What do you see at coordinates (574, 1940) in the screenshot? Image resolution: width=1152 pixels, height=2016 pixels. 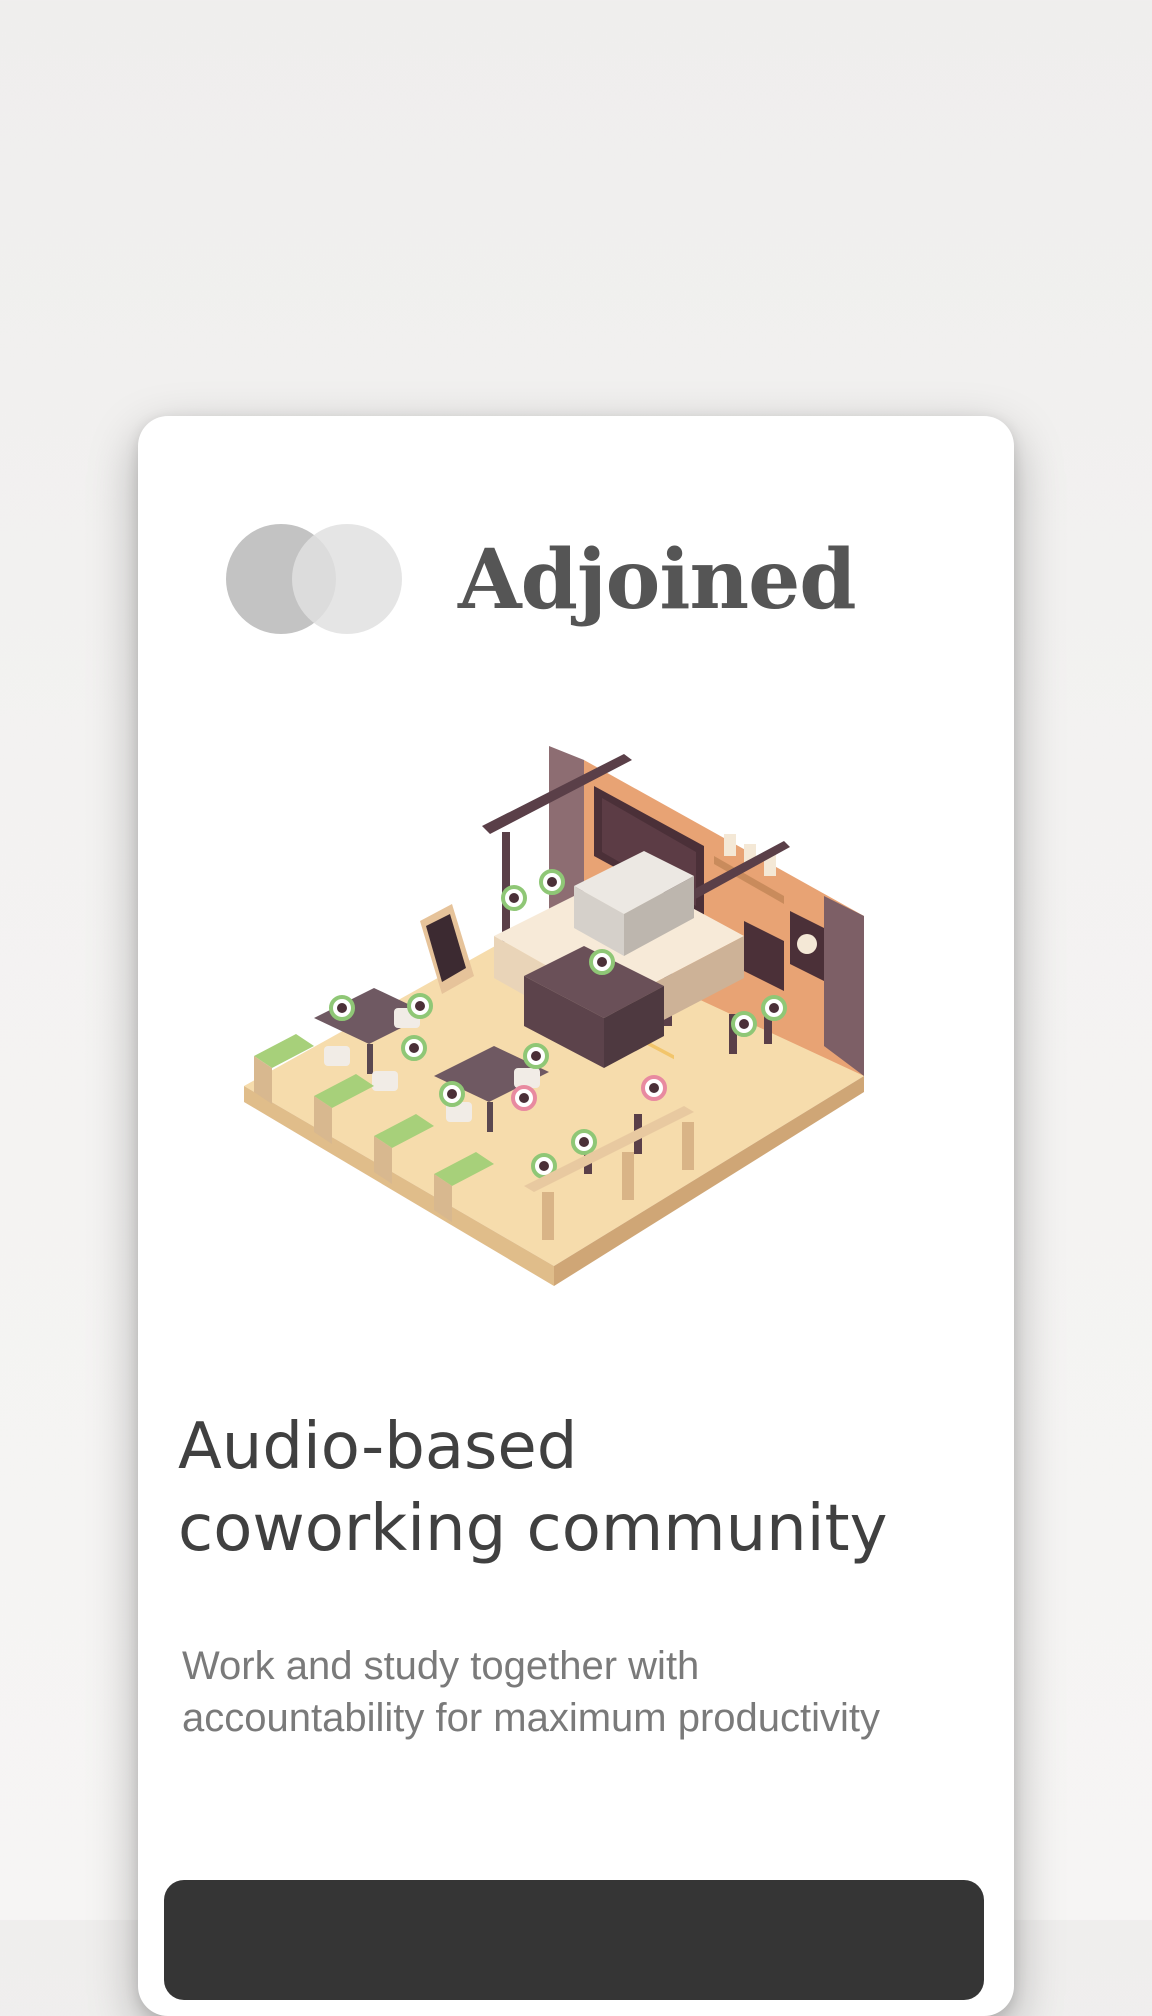 I see `get-started-button` at bounding box center [574, 1940].